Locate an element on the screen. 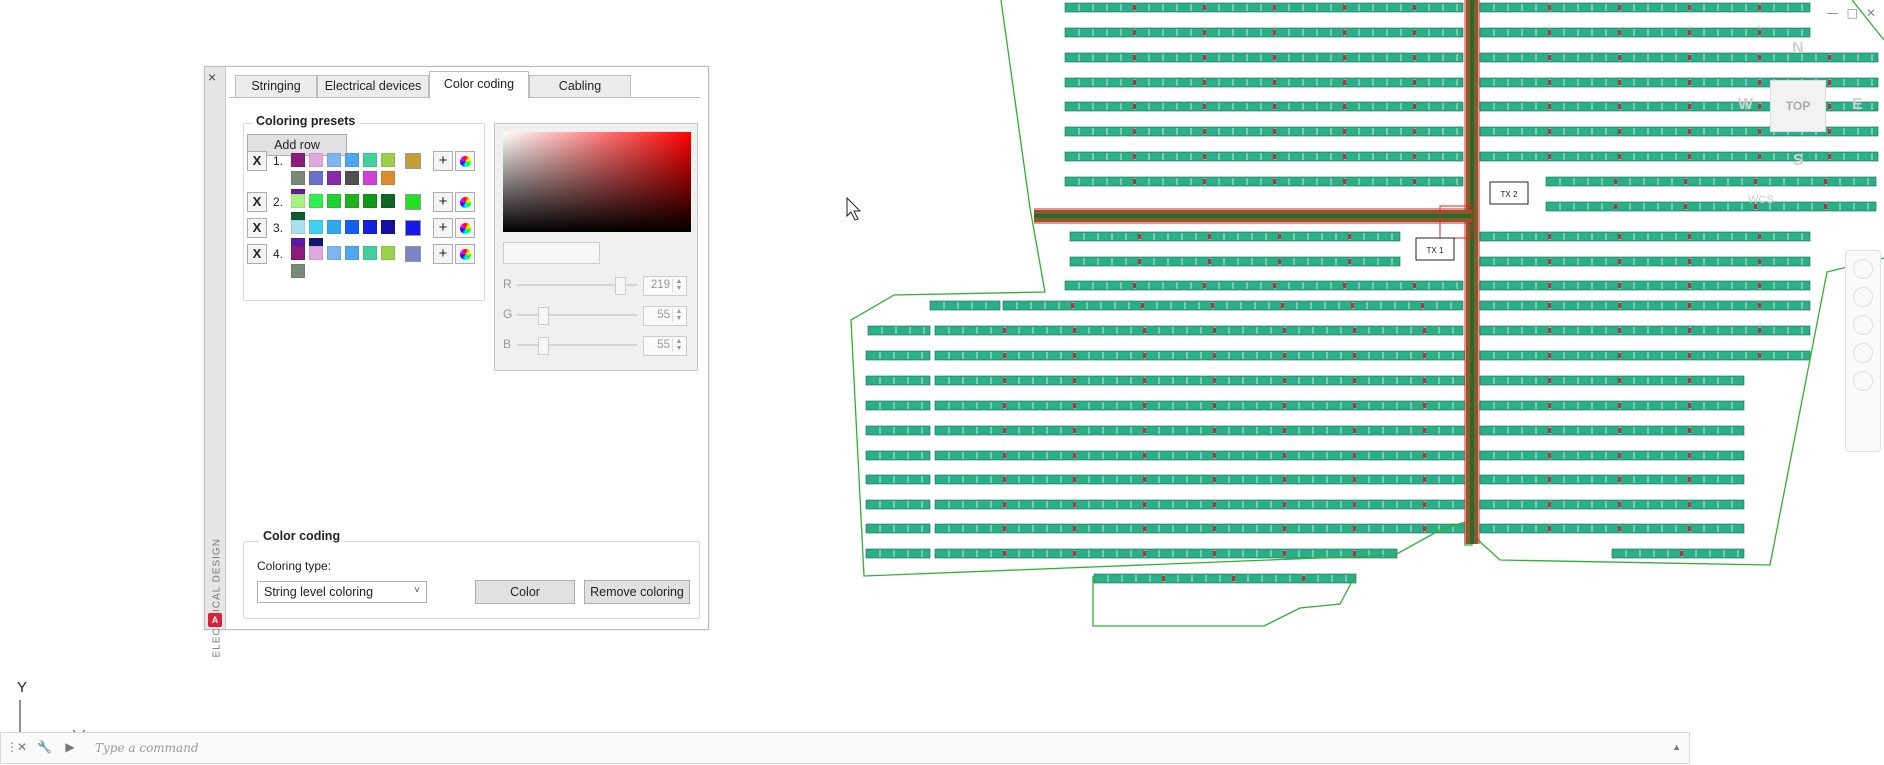 This screenshot has height=765, width=1884. red-slider-thumb is located at coordinates (621, 286).